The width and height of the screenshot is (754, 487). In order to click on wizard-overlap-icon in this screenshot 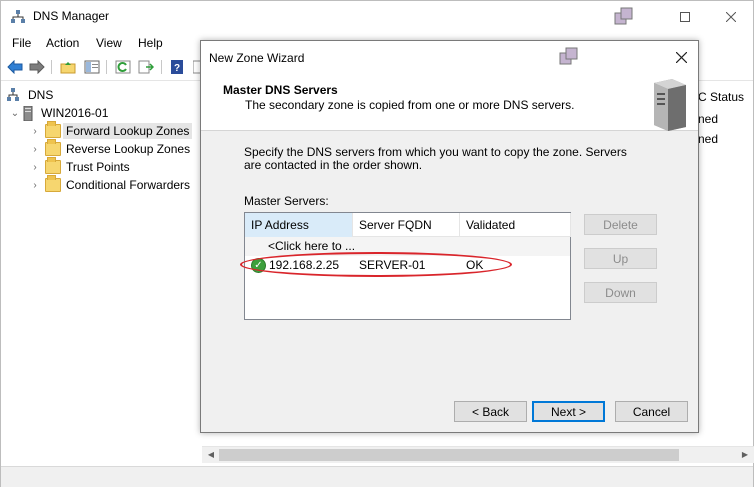, I will do `click(568, 56)`.